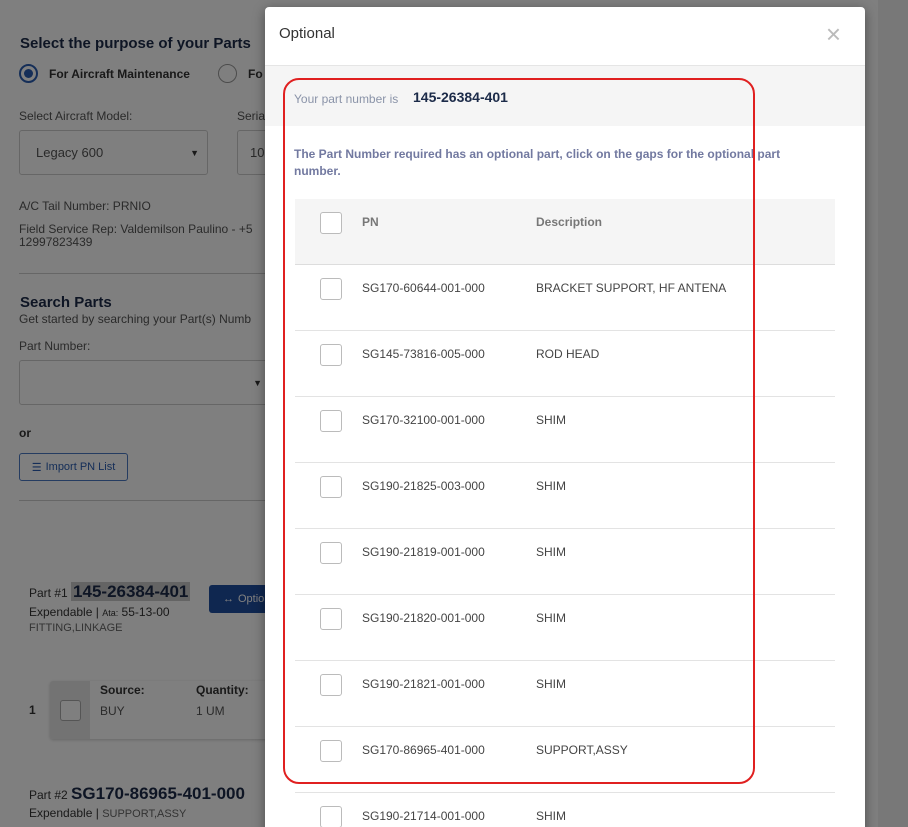 The width and height of the screenshot is (908, 827). What do you see at coordinates (833, 34) in the screenshot?
I see `close-icon: ×` at bounding box center [833, 34].